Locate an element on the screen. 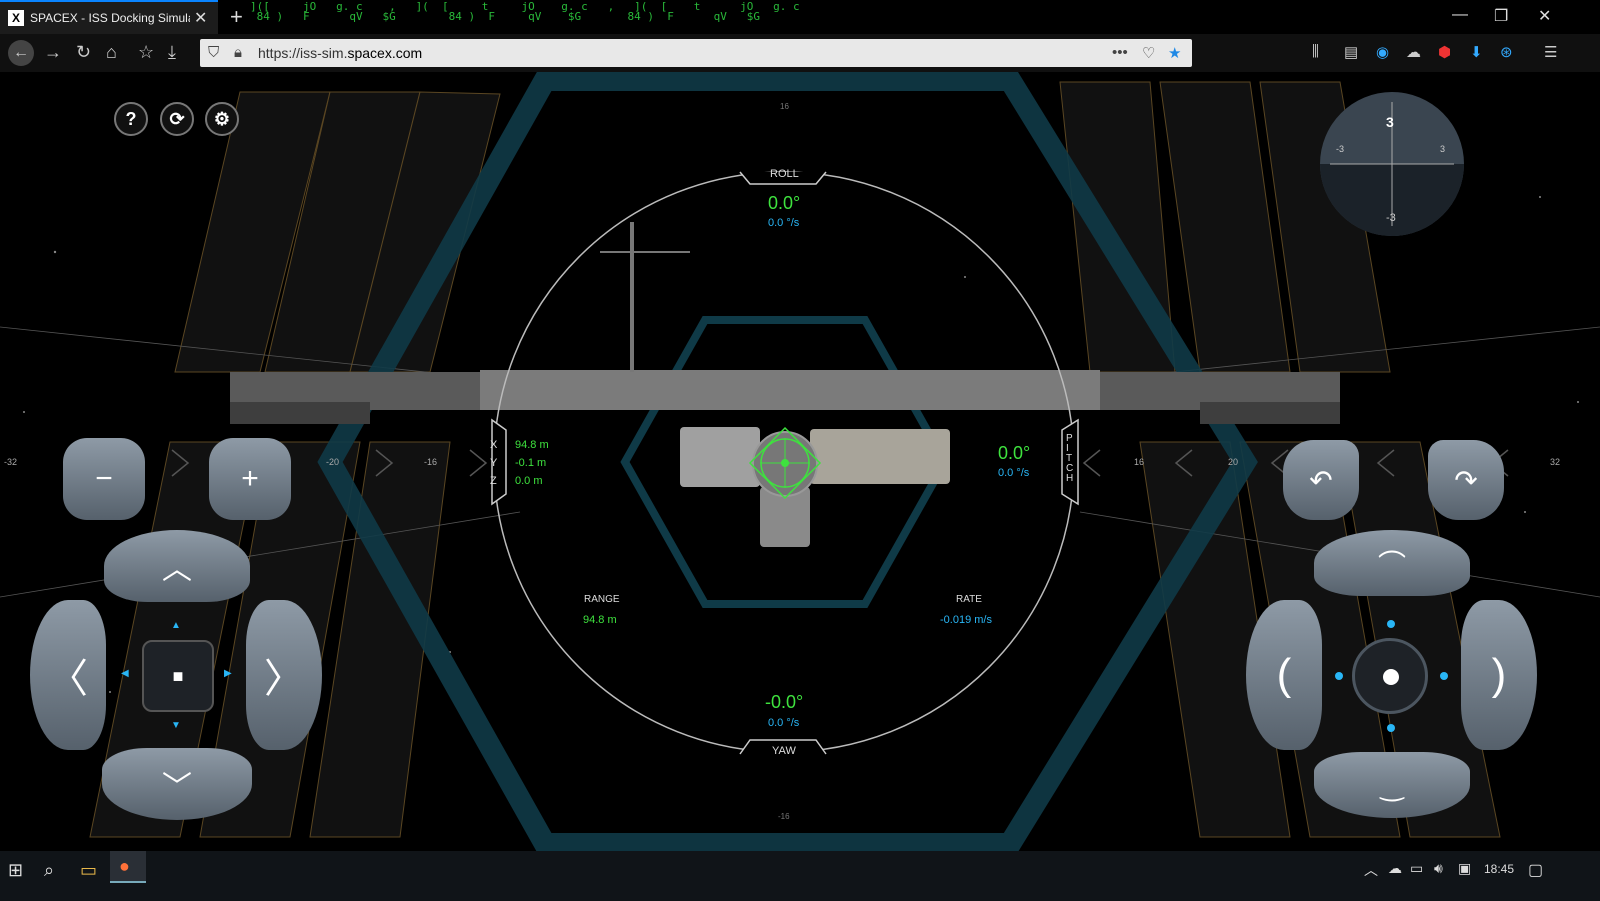 The height and width of the screenshot is (901, 1600). arc-down-icon: ‿ is located at coordinates (1392, 785).